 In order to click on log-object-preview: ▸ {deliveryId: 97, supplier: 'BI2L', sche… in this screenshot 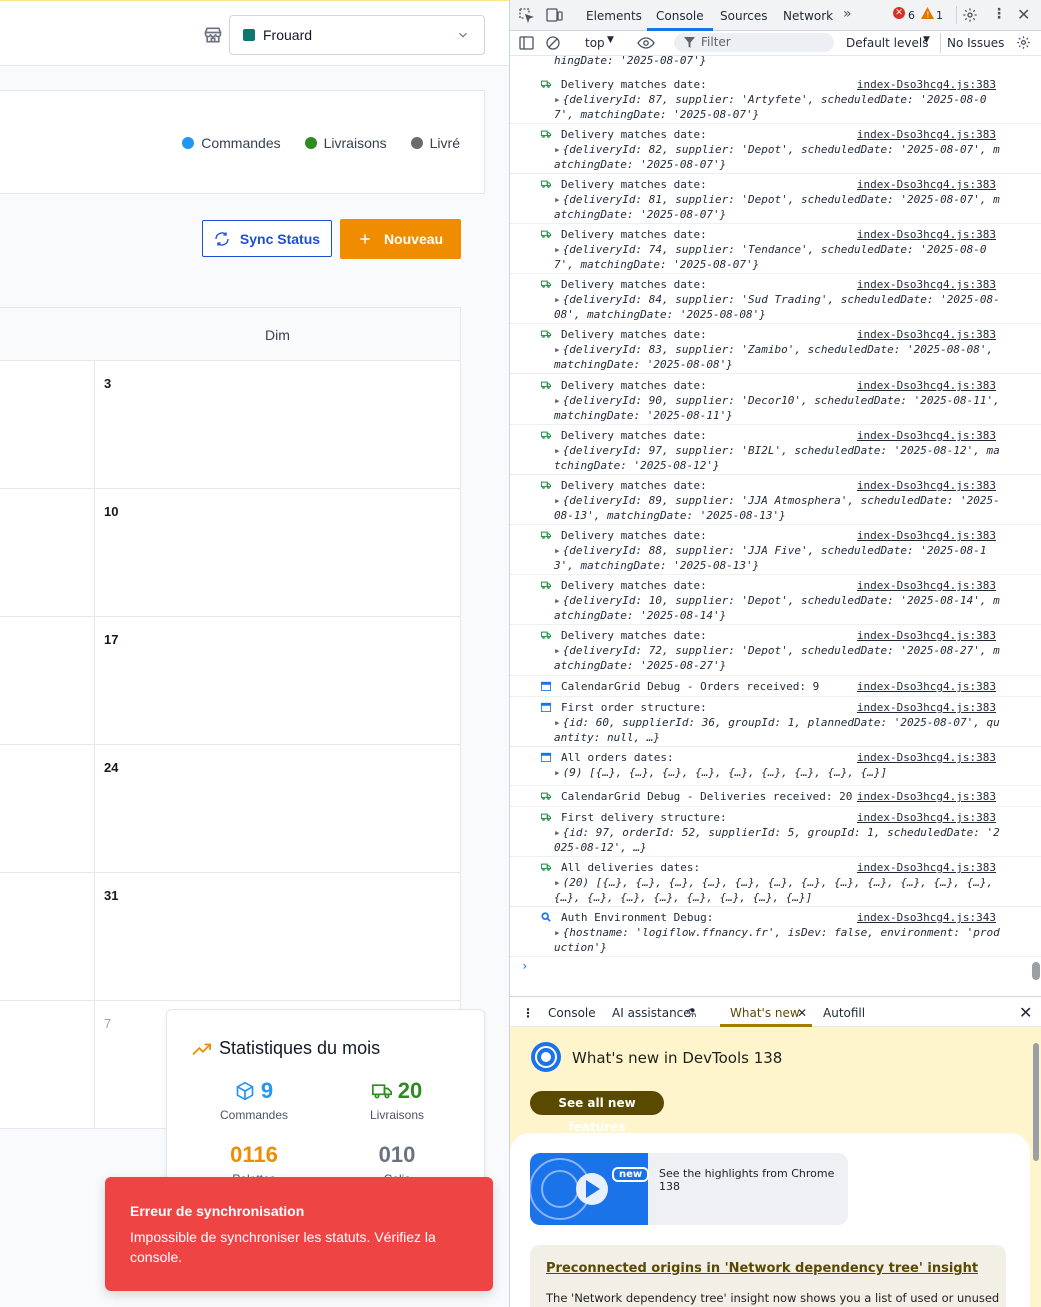, I will do `click(778, 458)`.